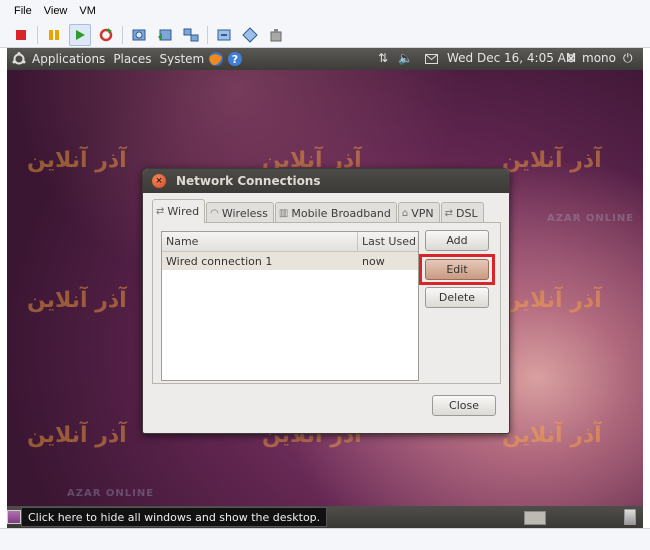 This screenshot has width=650, height=550. What do you see at coordinates (325, 11) in the screenshot?
I see `host-menubar: File View VM` at bounding box center [325, 11].